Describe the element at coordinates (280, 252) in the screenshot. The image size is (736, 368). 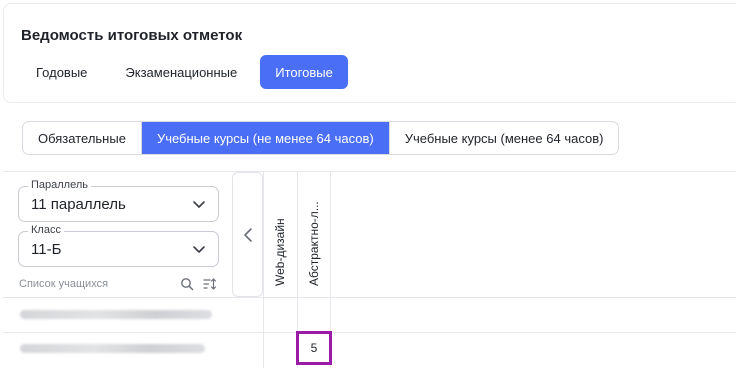
I see `column-header-web-design: Web-дизайн` at that location.